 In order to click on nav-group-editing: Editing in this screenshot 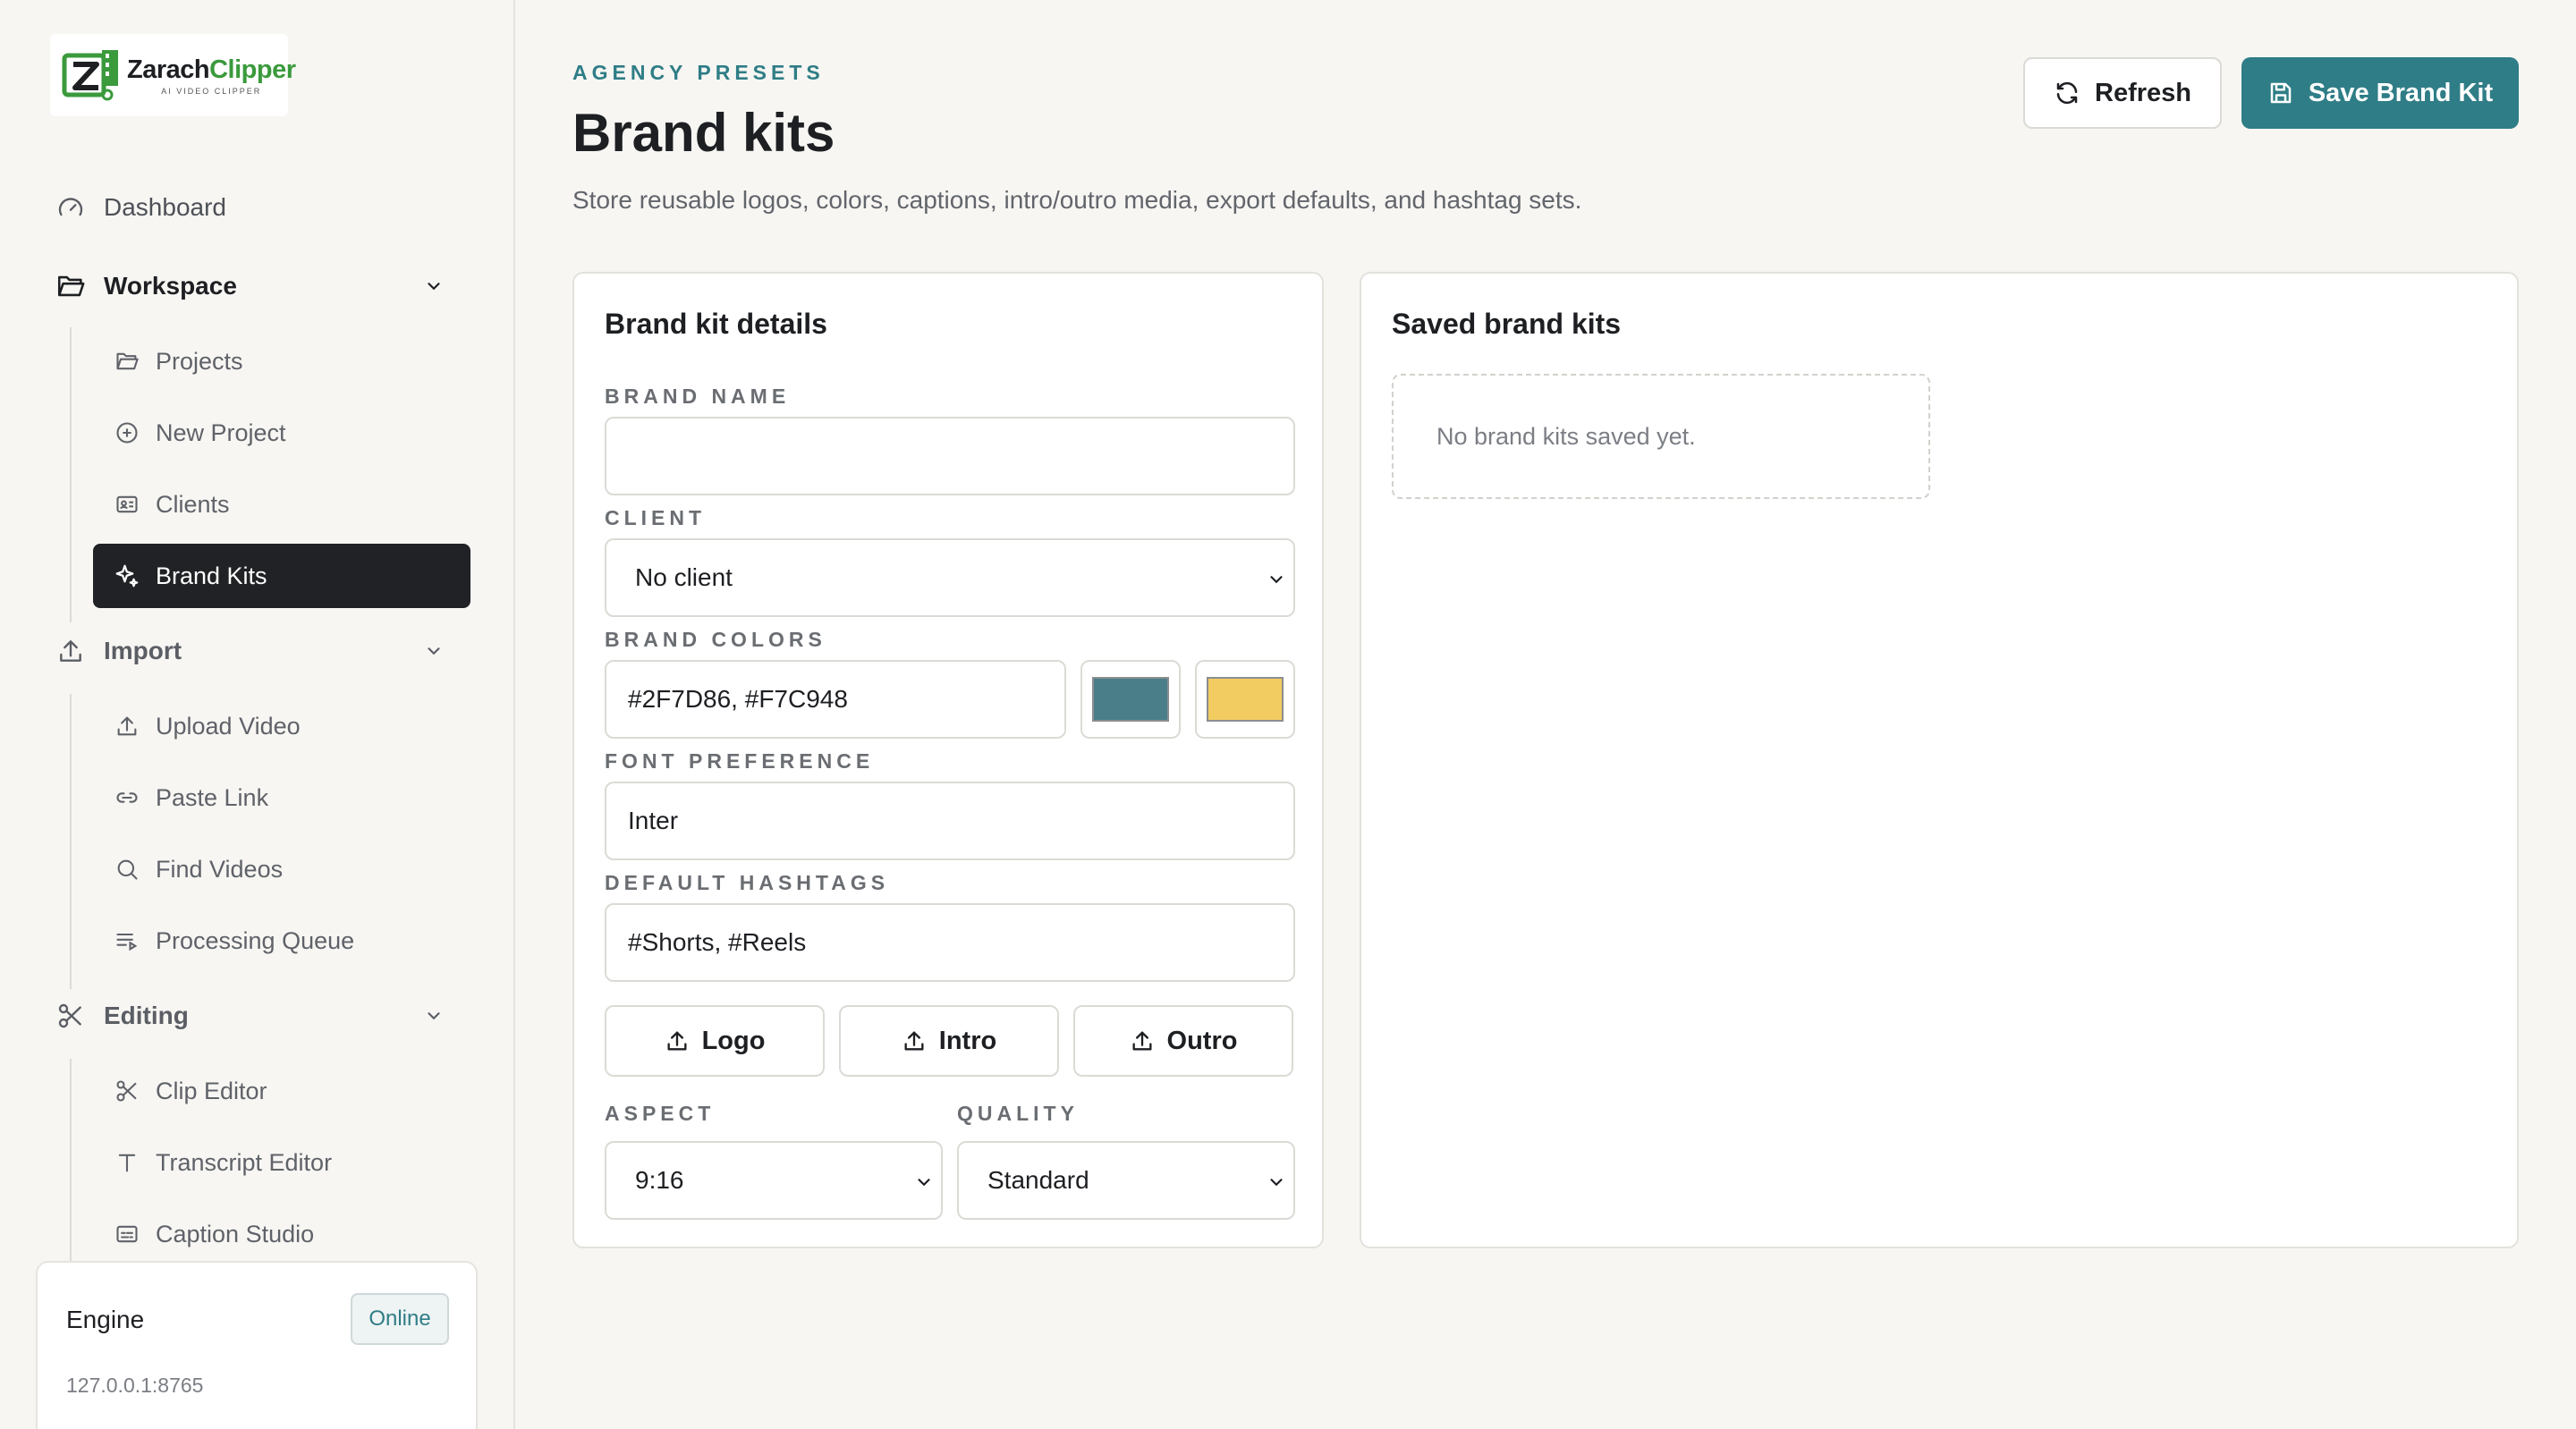, I will do `click(122, 1016)`.